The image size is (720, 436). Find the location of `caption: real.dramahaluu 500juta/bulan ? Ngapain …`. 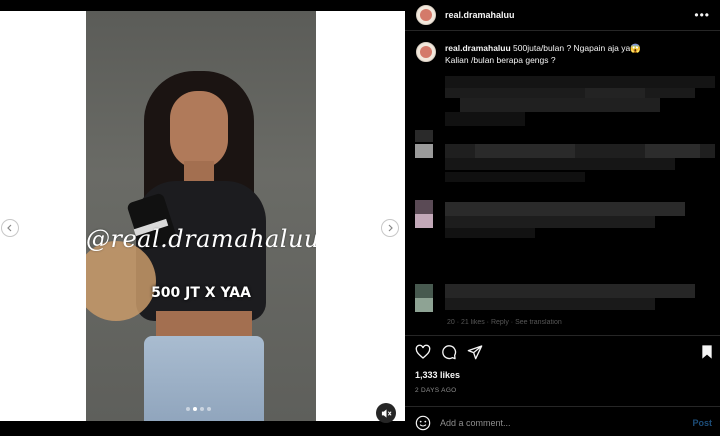

caption: real.dramahaluu 500juta/bulan ? Ngapain … is located at coordinates (555, 54).